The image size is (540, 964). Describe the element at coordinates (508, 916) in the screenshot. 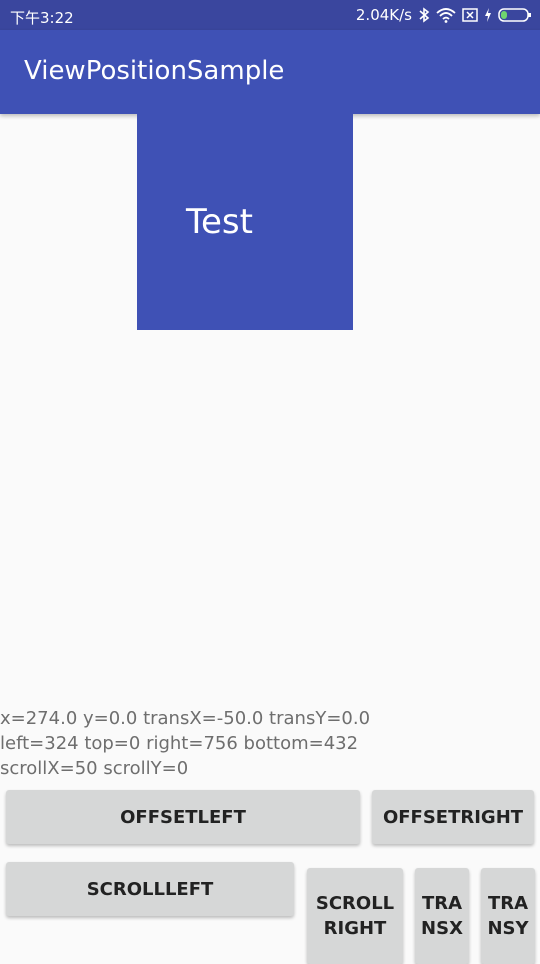

I see `trans-y-button: TRANSY` at that location.